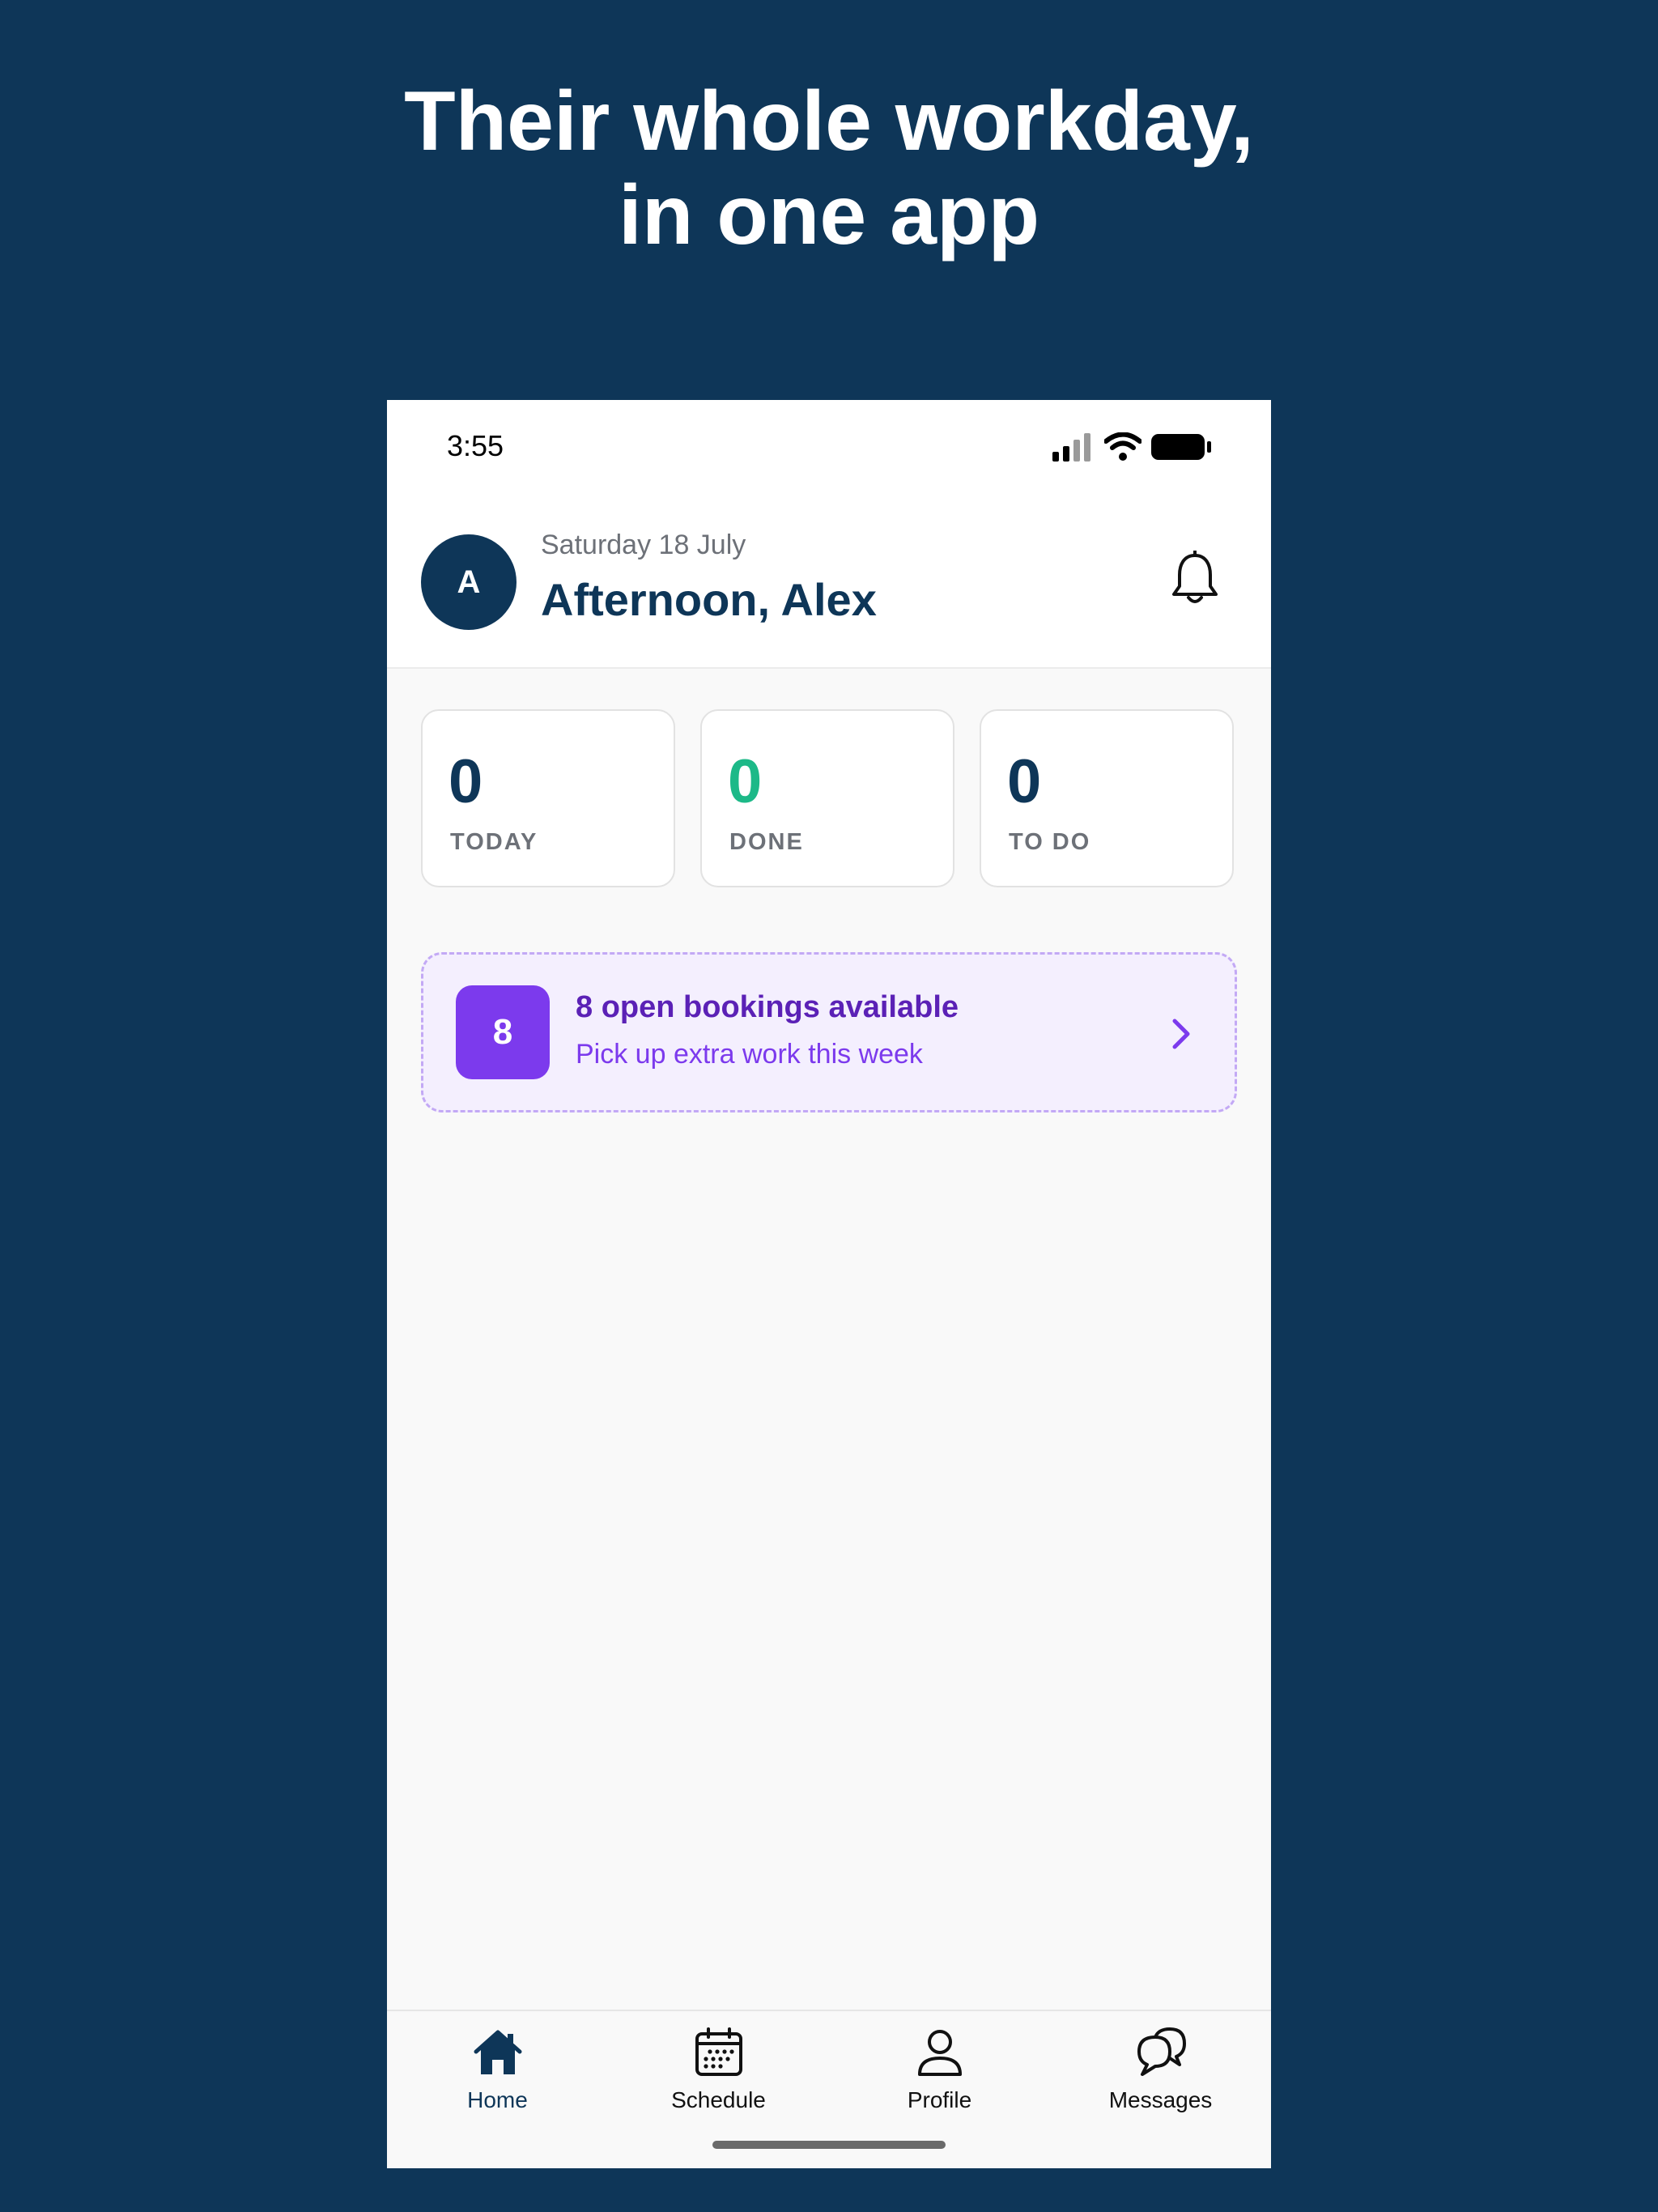 The image size is (1658, 2212). I want to click on bookings-count-badge: 8, so click(503, 1032).